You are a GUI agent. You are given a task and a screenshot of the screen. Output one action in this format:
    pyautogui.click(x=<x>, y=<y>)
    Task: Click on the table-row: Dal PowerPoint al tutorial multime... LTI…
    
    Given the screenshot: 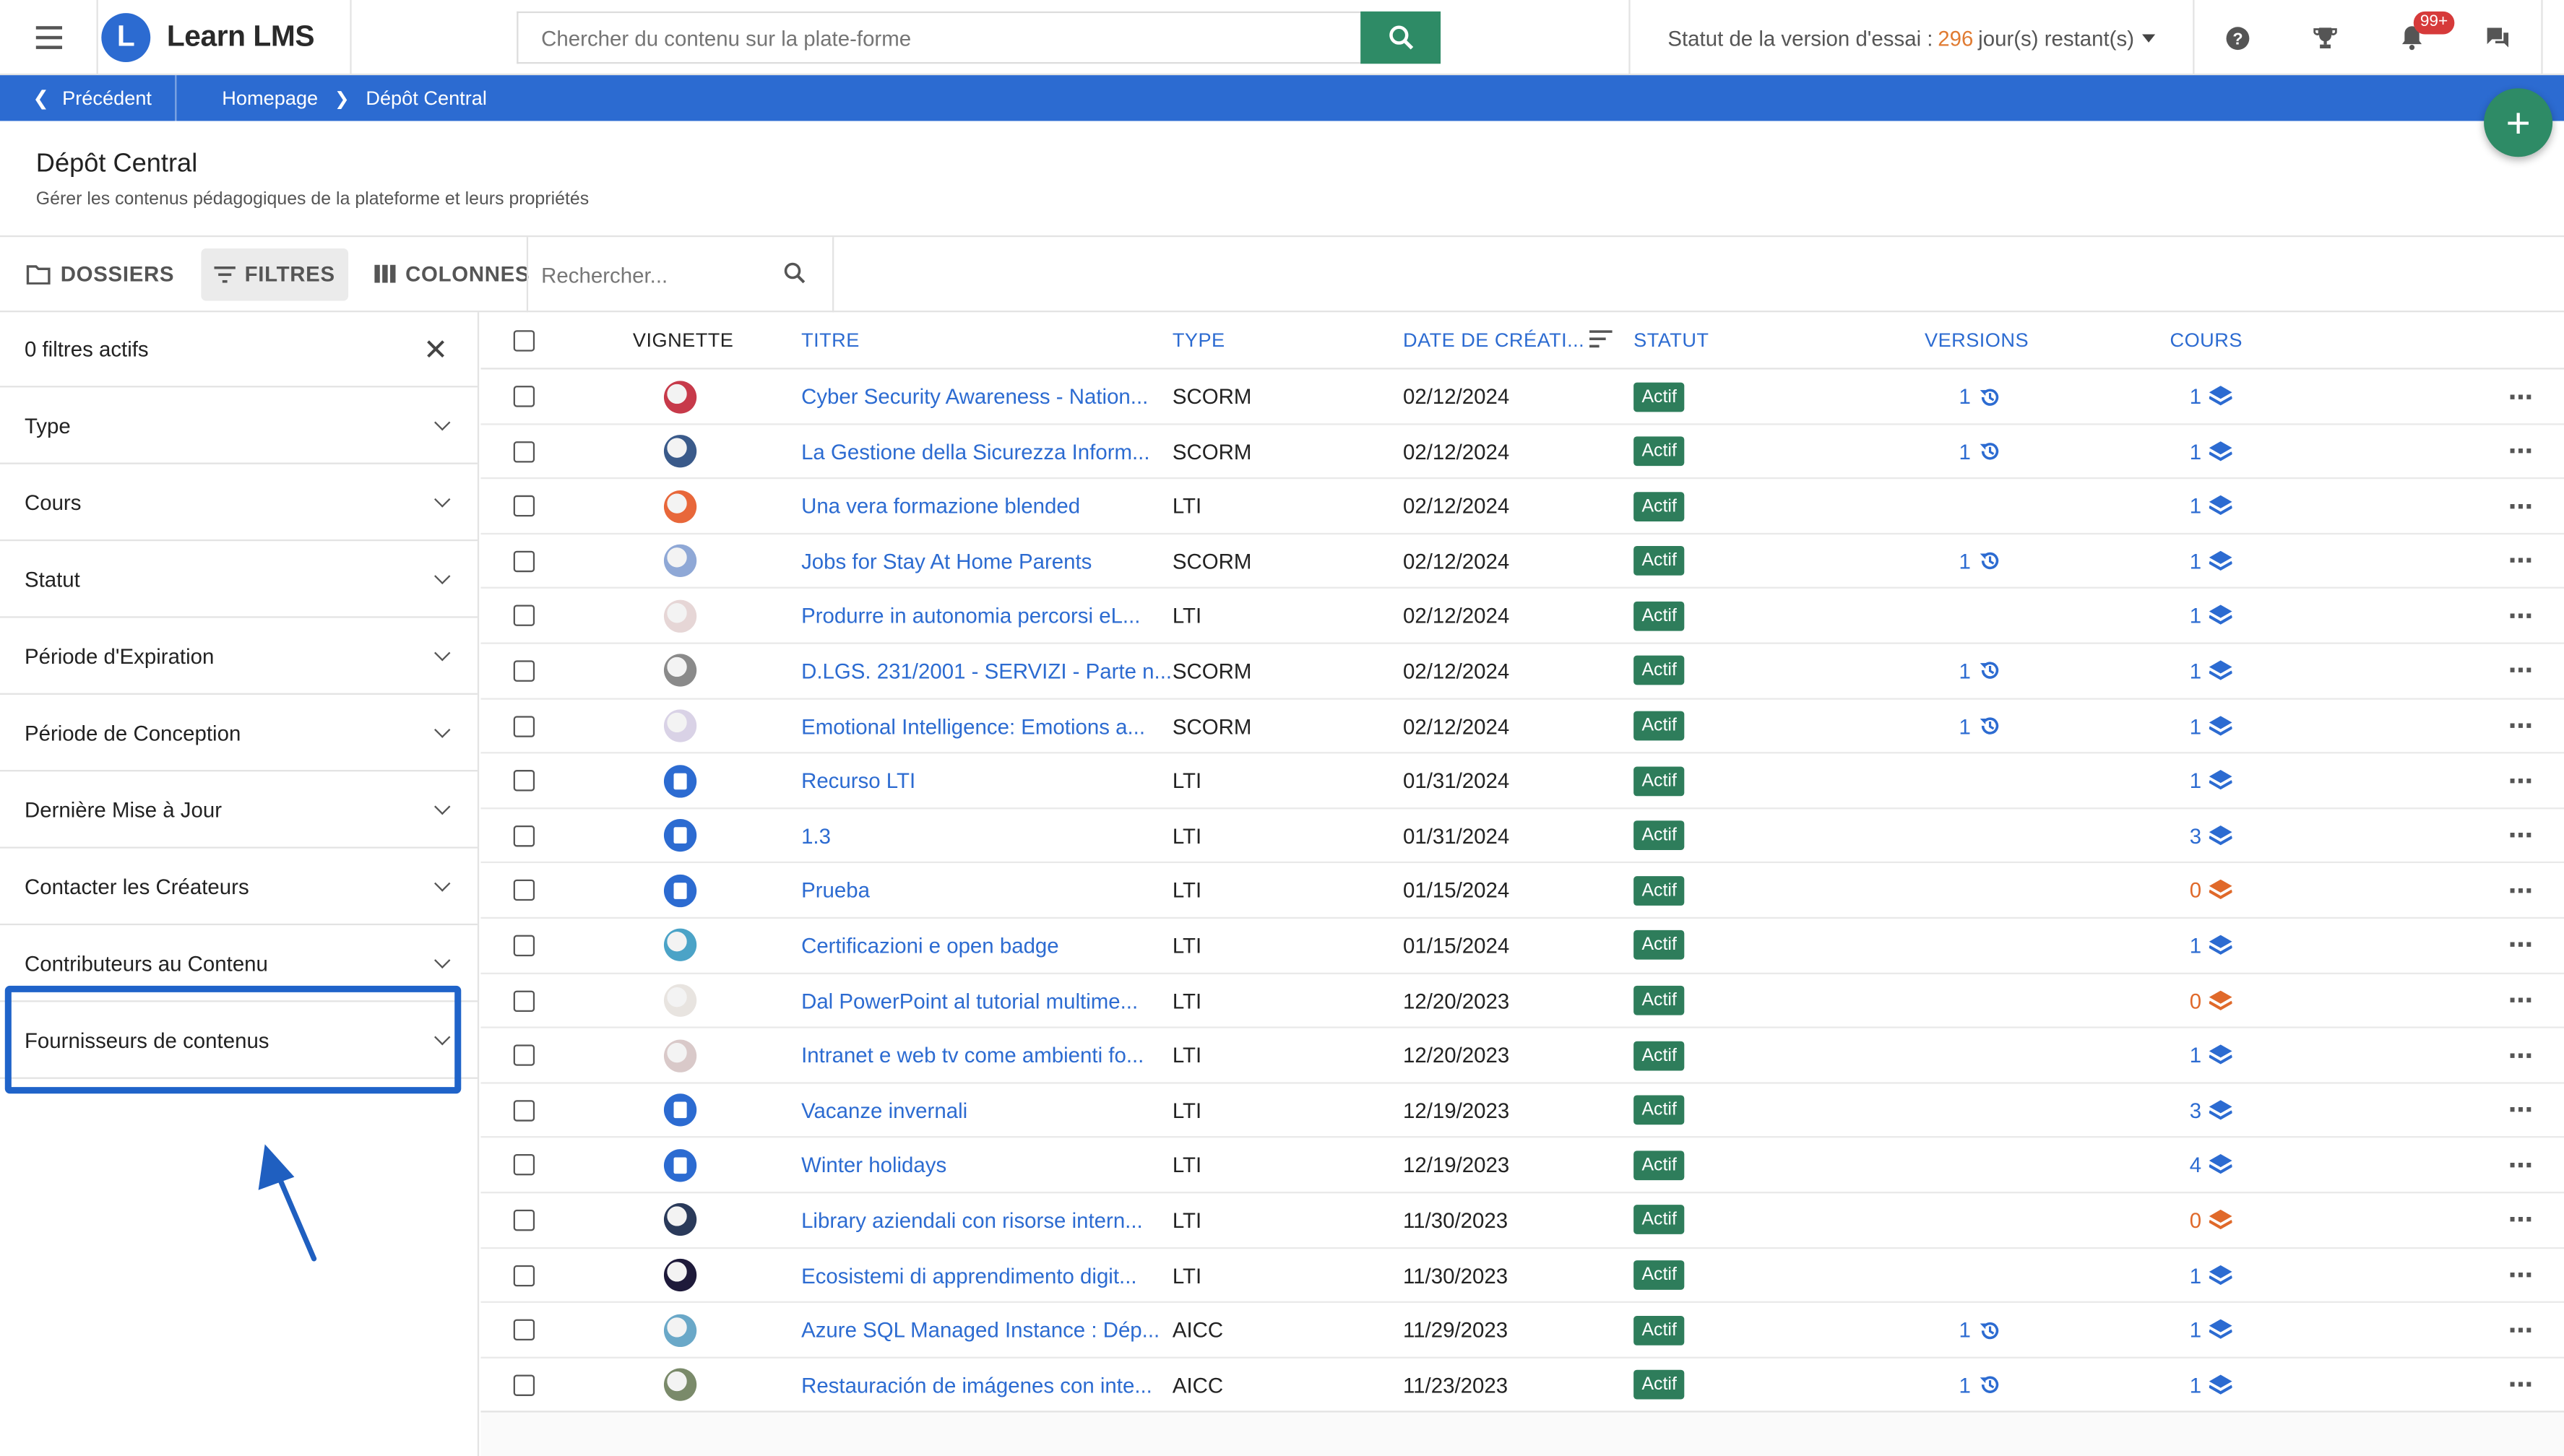 What is the action you would take?
    pyautogui.click(x=1522, y=1001)
    